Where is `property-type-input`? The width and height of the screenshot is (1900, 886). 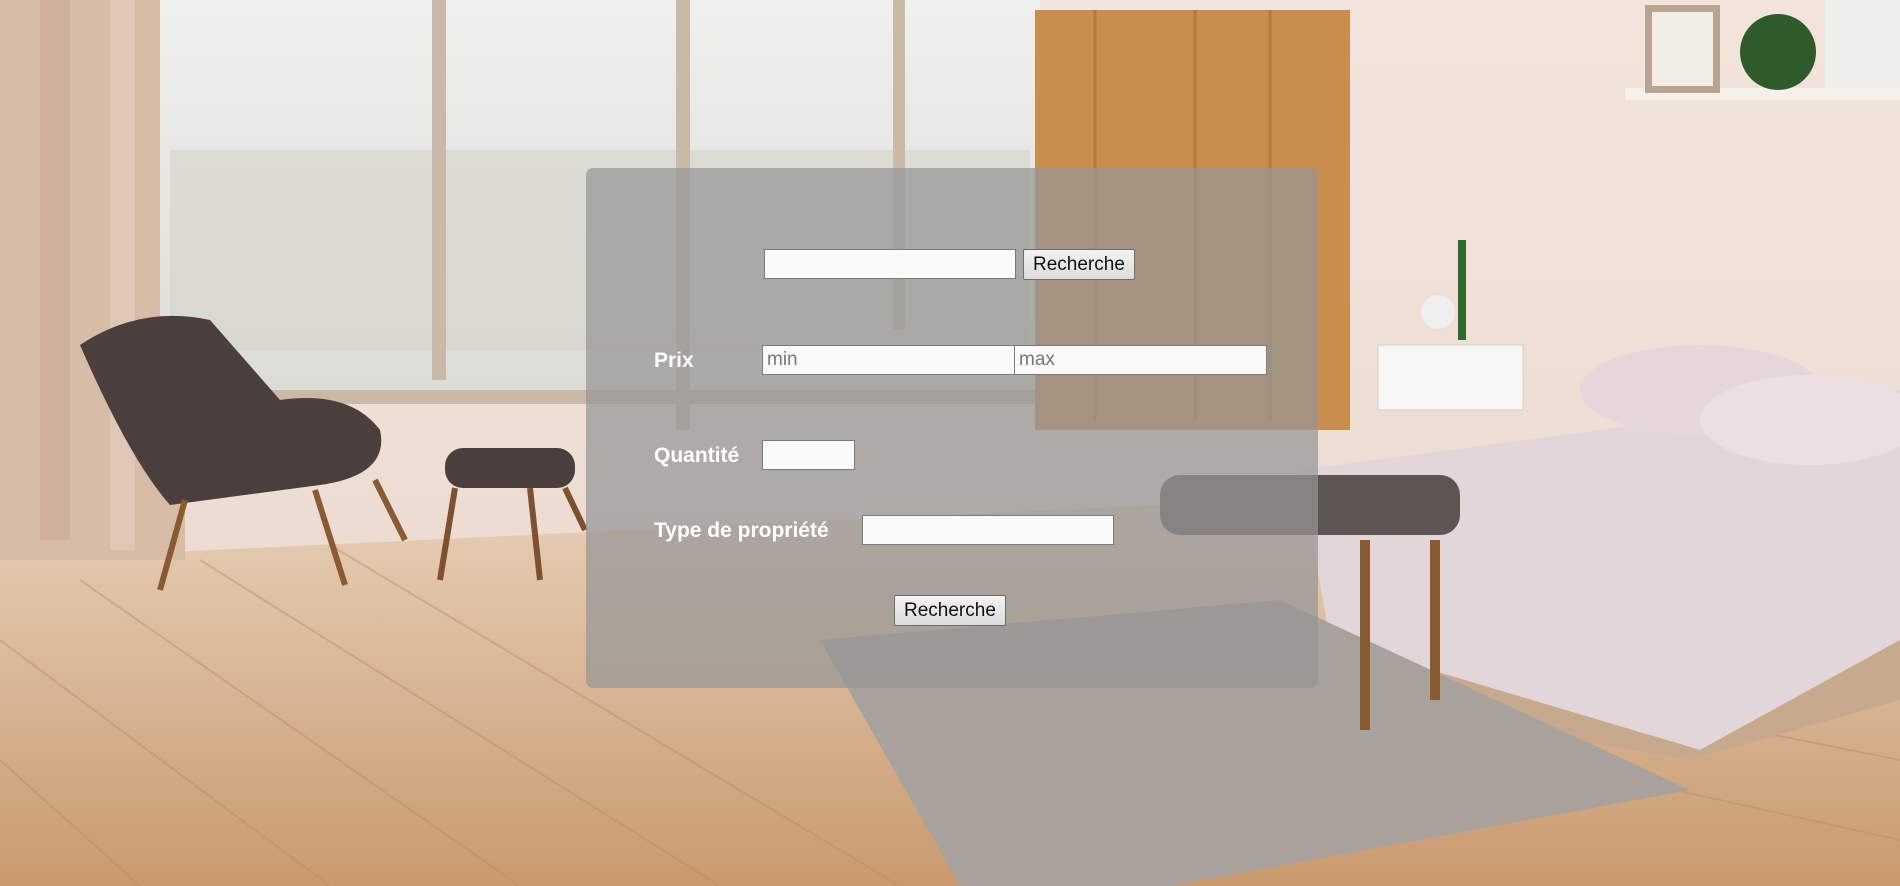 property-type-input is located at coordinates (988, 530).